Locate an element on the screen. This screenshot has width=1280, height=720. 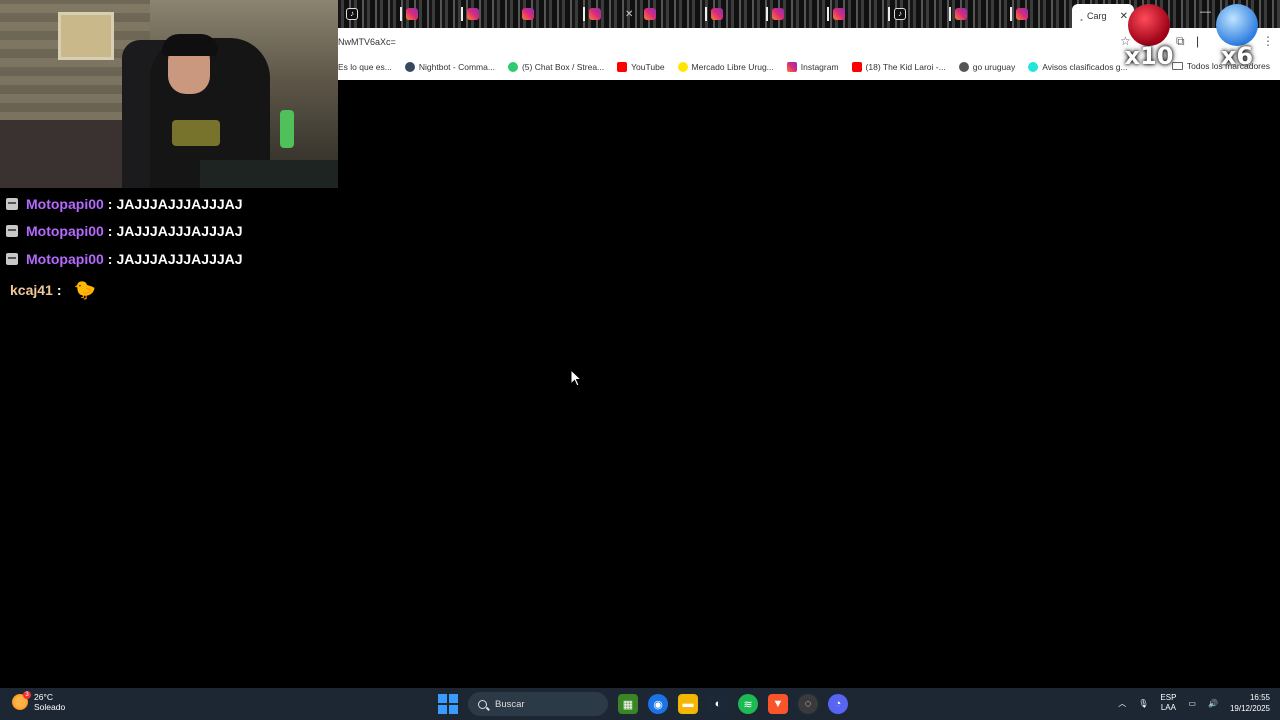
chat-username: Motopapi00 is located at coordinates (65, 258).